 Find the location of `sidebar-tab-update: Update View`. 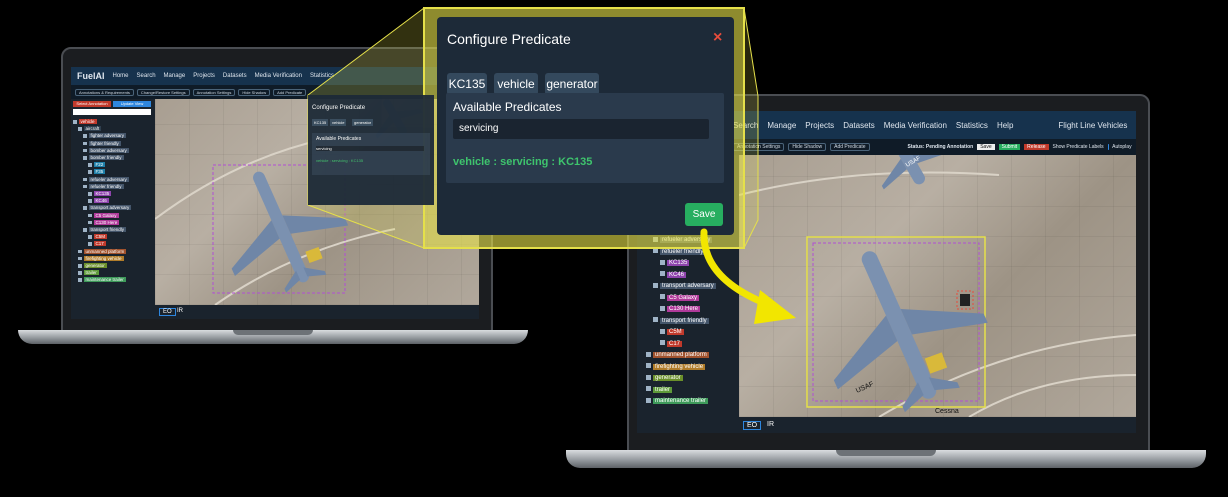

sidebar-tab-update: Update View is located at coordinates (132, 104).